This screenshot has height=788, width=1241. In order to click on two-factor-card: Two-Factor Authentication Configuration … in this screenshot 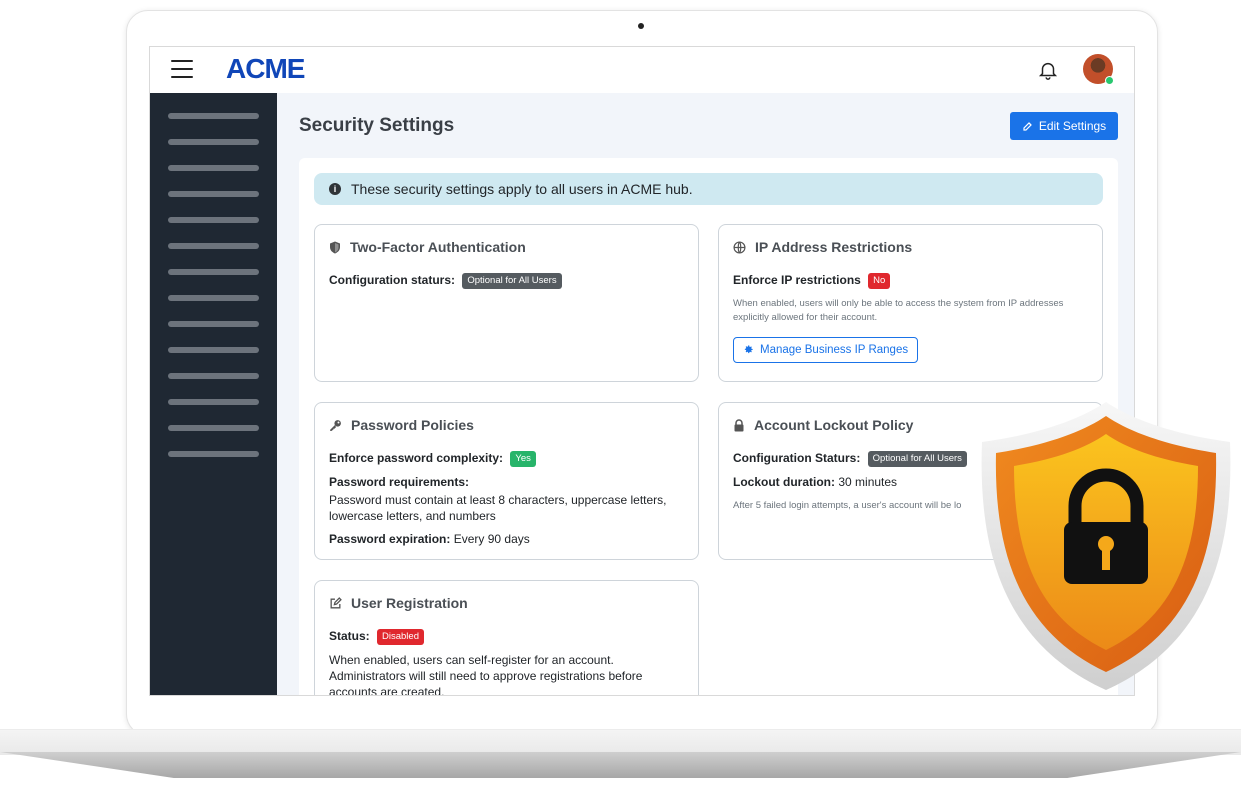, I will do `click(506, 303)`.